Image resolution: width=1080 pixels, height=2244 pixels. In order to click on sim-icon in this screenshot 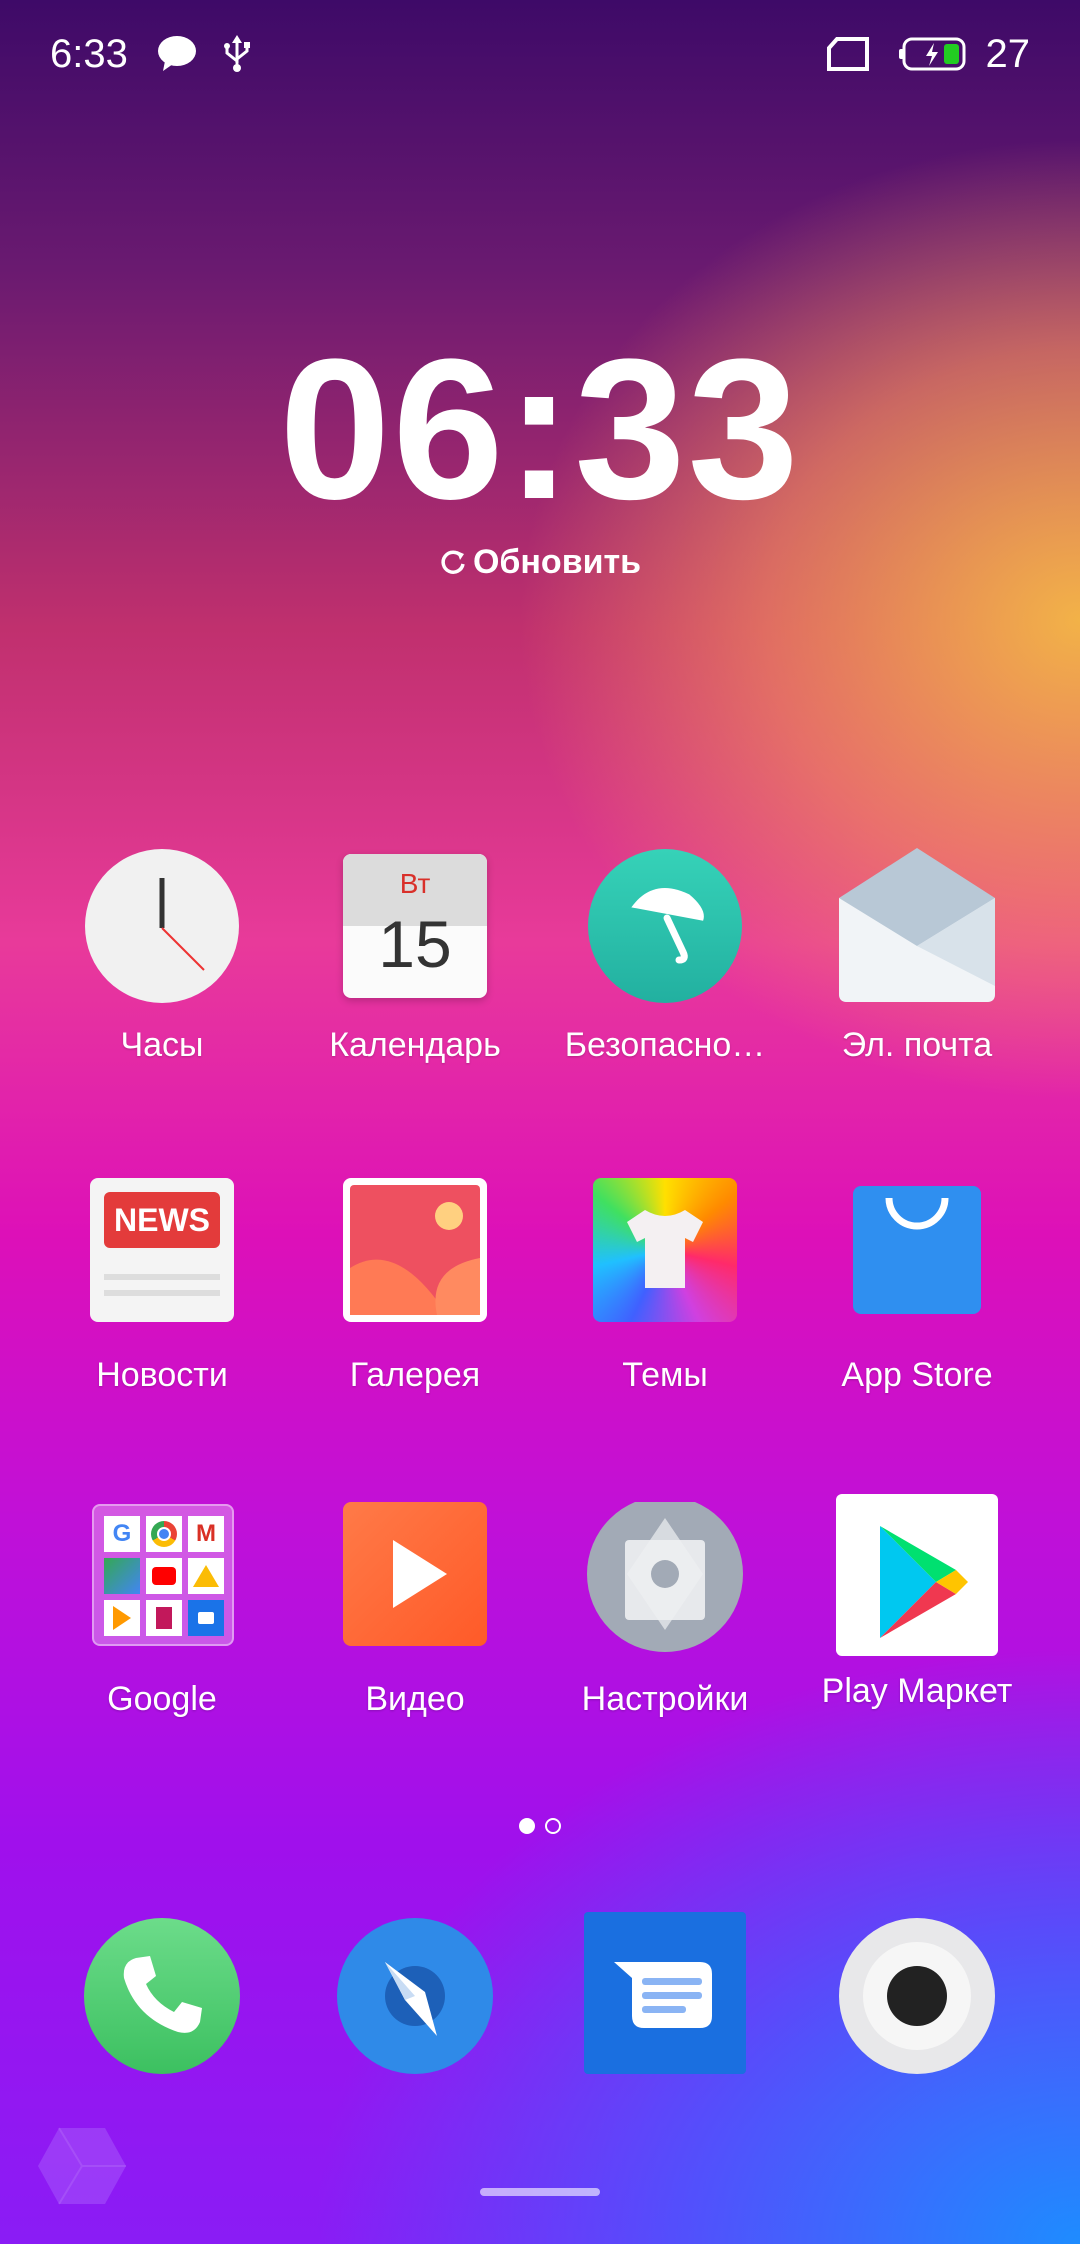, I will do `click(848, 54)`.